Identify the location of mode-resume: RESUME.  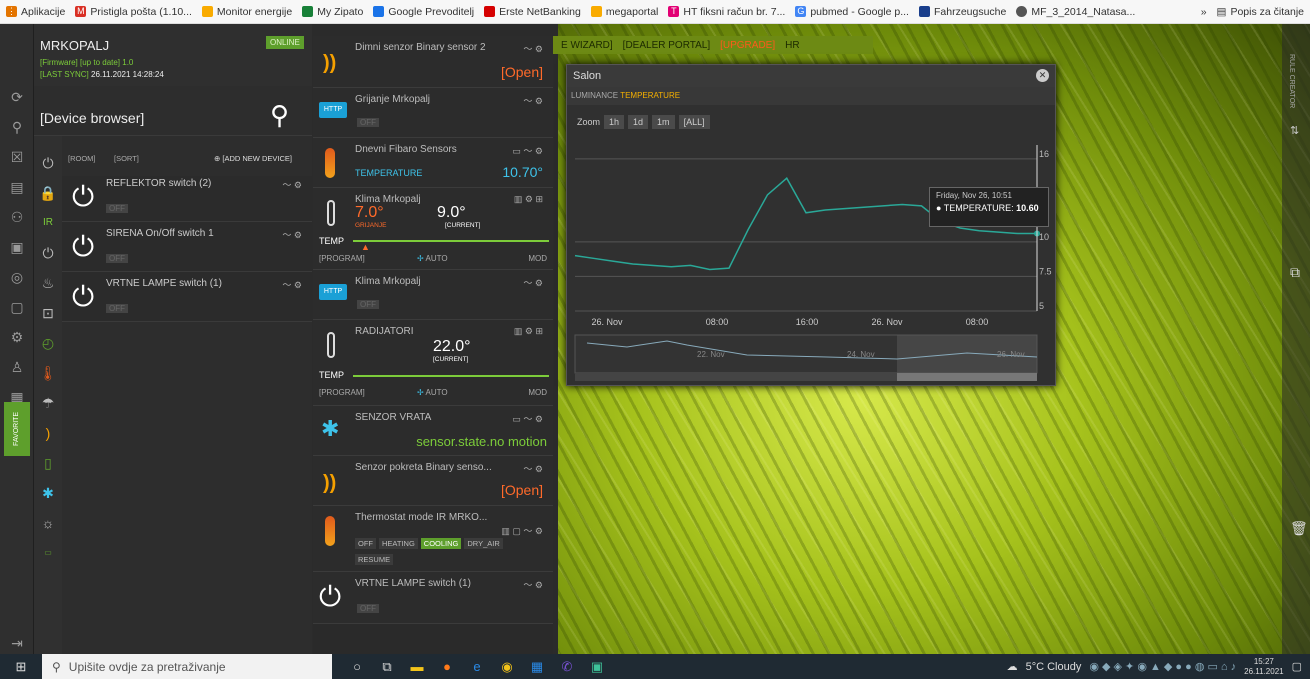
(374, 559).